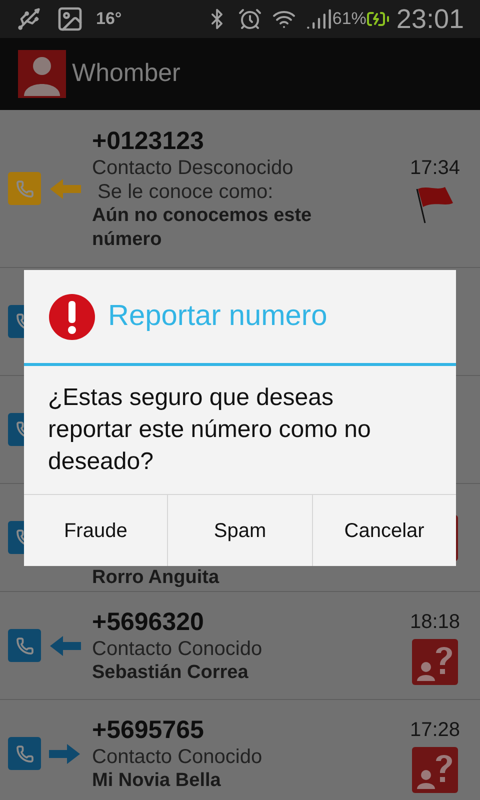 This screenshot has height=800, width=480. Describe the element at coordinates (250, 19) in the screenshot. I see `alarm-icon` at that location.